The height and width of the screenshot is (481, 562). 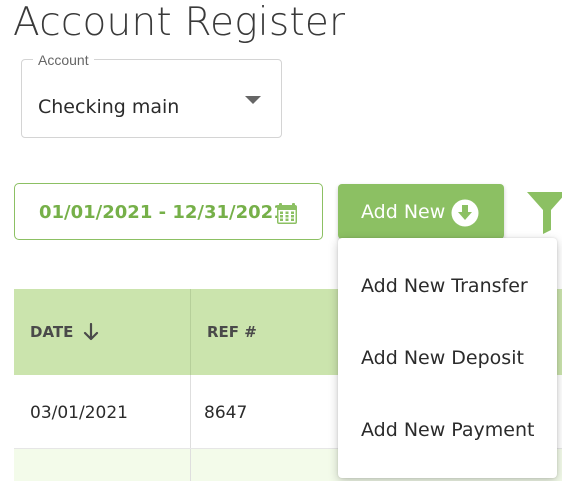 What do you see at coordinates (232, 332) in the screenshot?
I see `column-header-label: REF #` at bounding box center [232, 332].